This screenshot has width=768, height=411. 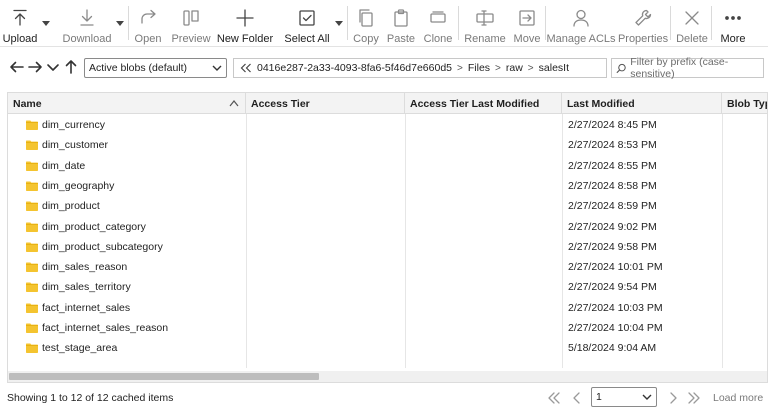 I want to click on column-header-label: Blob Type, so click(x=747, y=103).